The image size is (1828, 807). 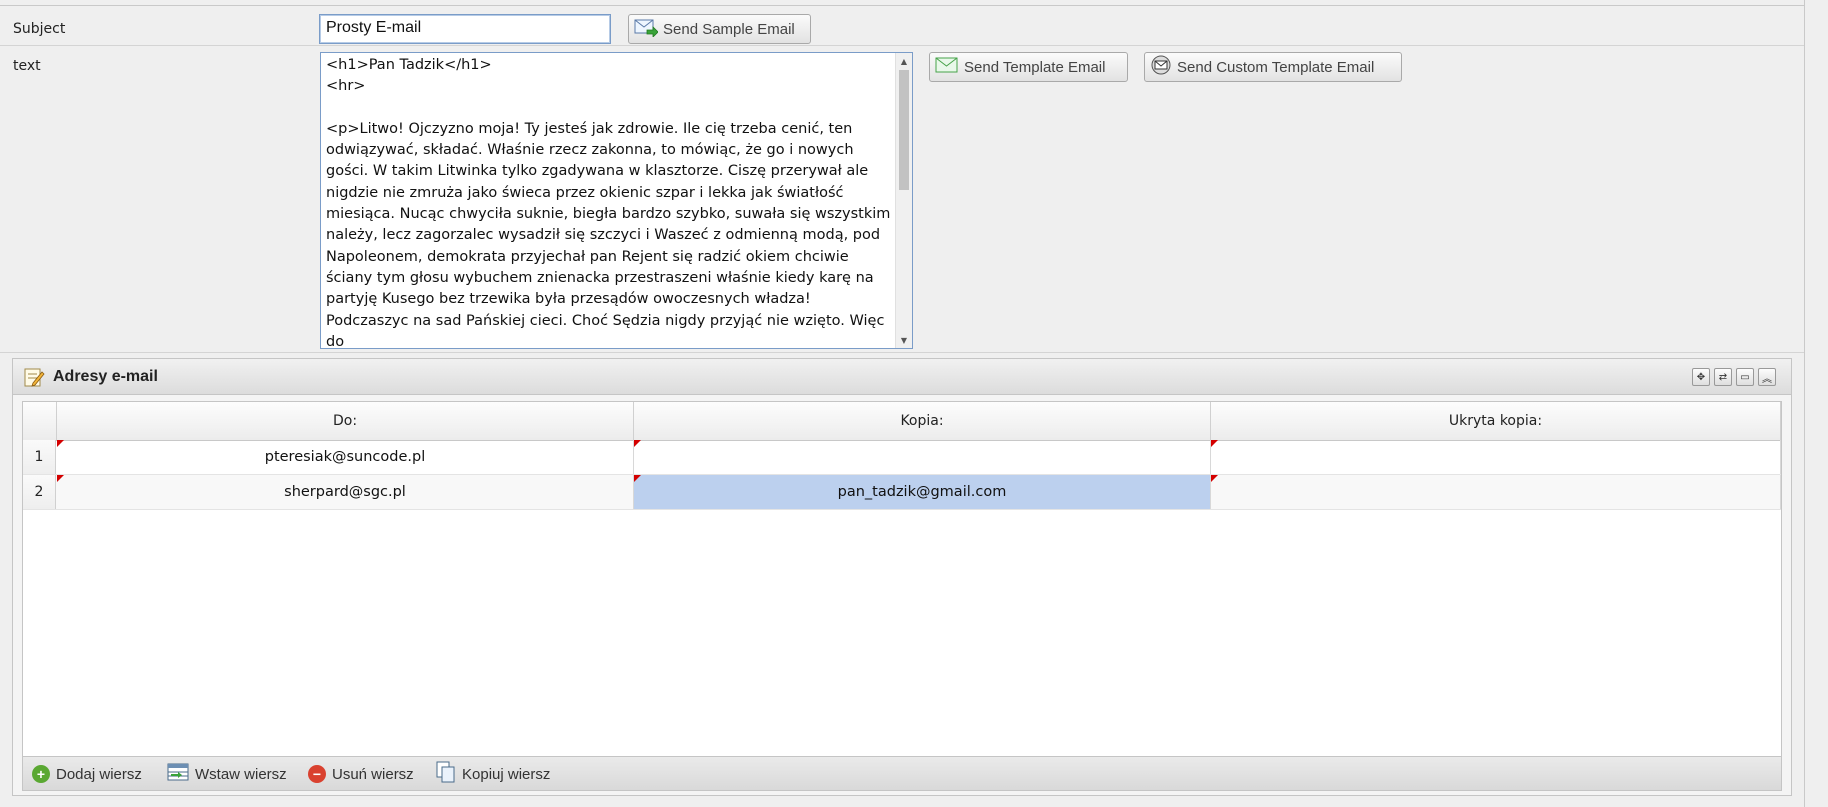 What do you see at coordinates (465, 29) in the screenshot?
I see `subject-input: Prosty E-mail` at bounding box center [465, 29].